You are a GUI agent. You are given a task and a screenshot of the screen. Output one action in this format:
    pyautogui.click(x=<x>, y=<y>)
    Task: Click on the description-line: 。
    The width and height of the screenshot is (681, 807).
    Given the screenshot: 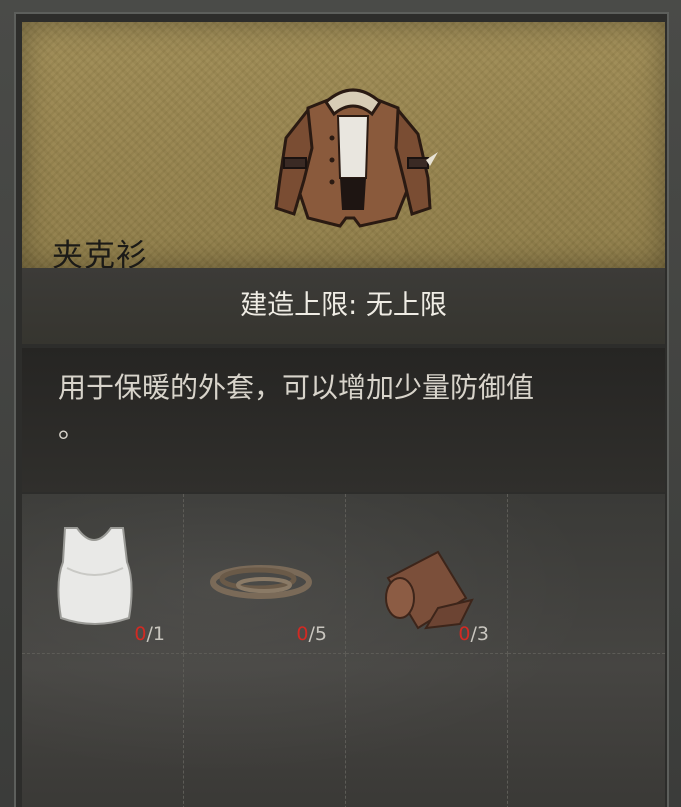 What is the action you would take?
    pyautogui.click(x=72, y=427)
    